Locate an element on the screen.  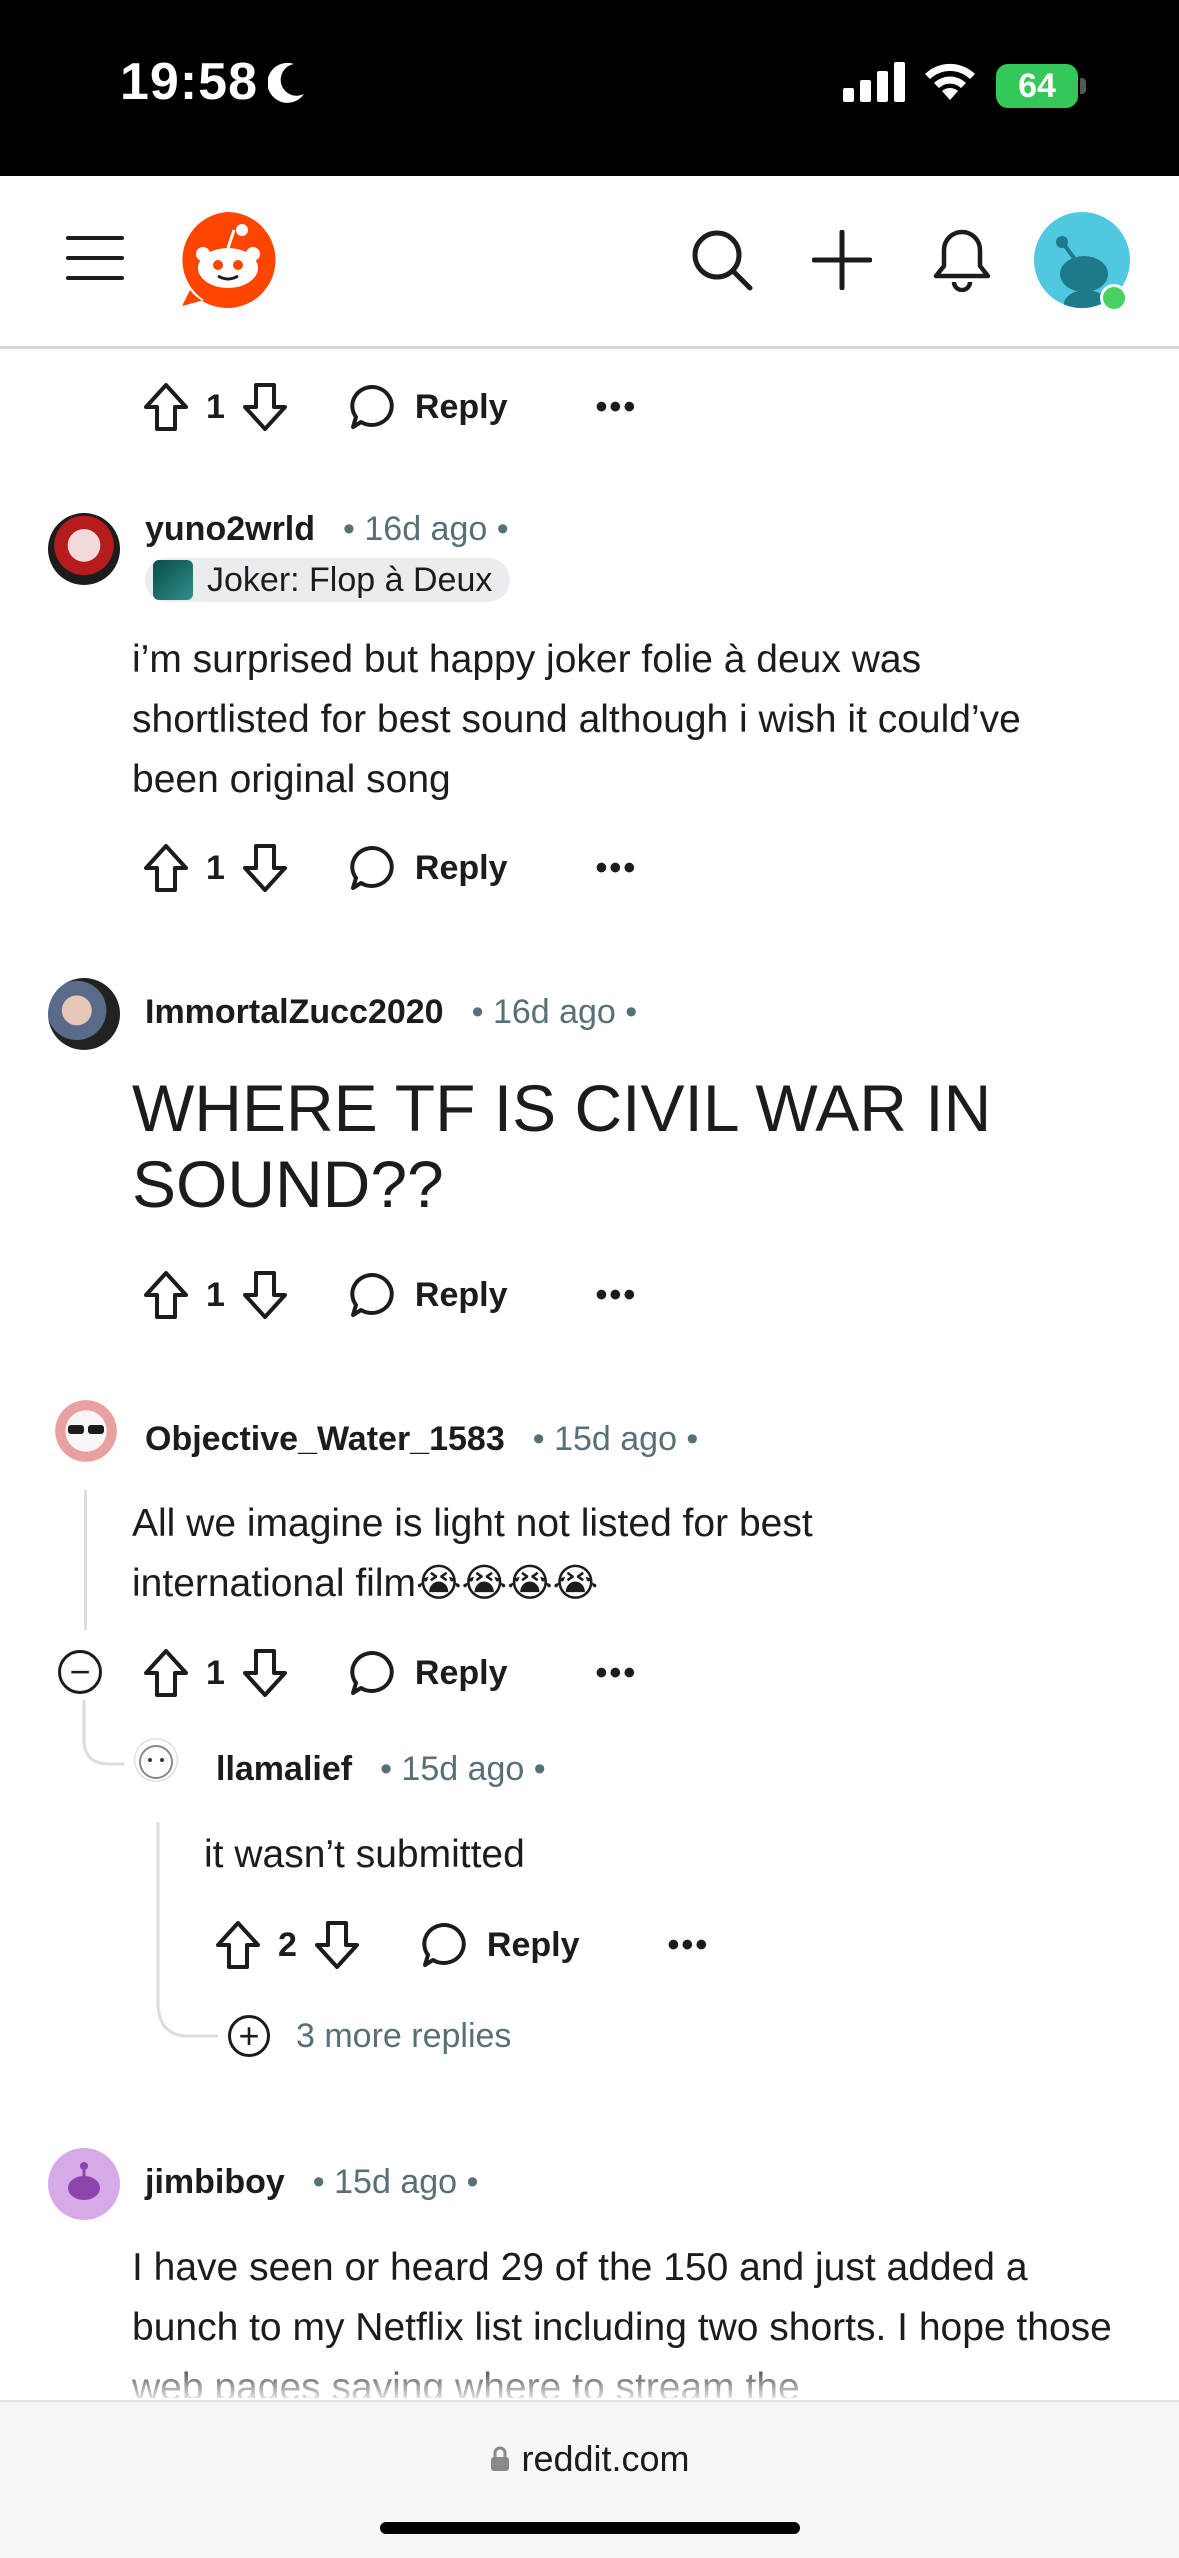
username: llamalief is located at coordinates (284, 1769).